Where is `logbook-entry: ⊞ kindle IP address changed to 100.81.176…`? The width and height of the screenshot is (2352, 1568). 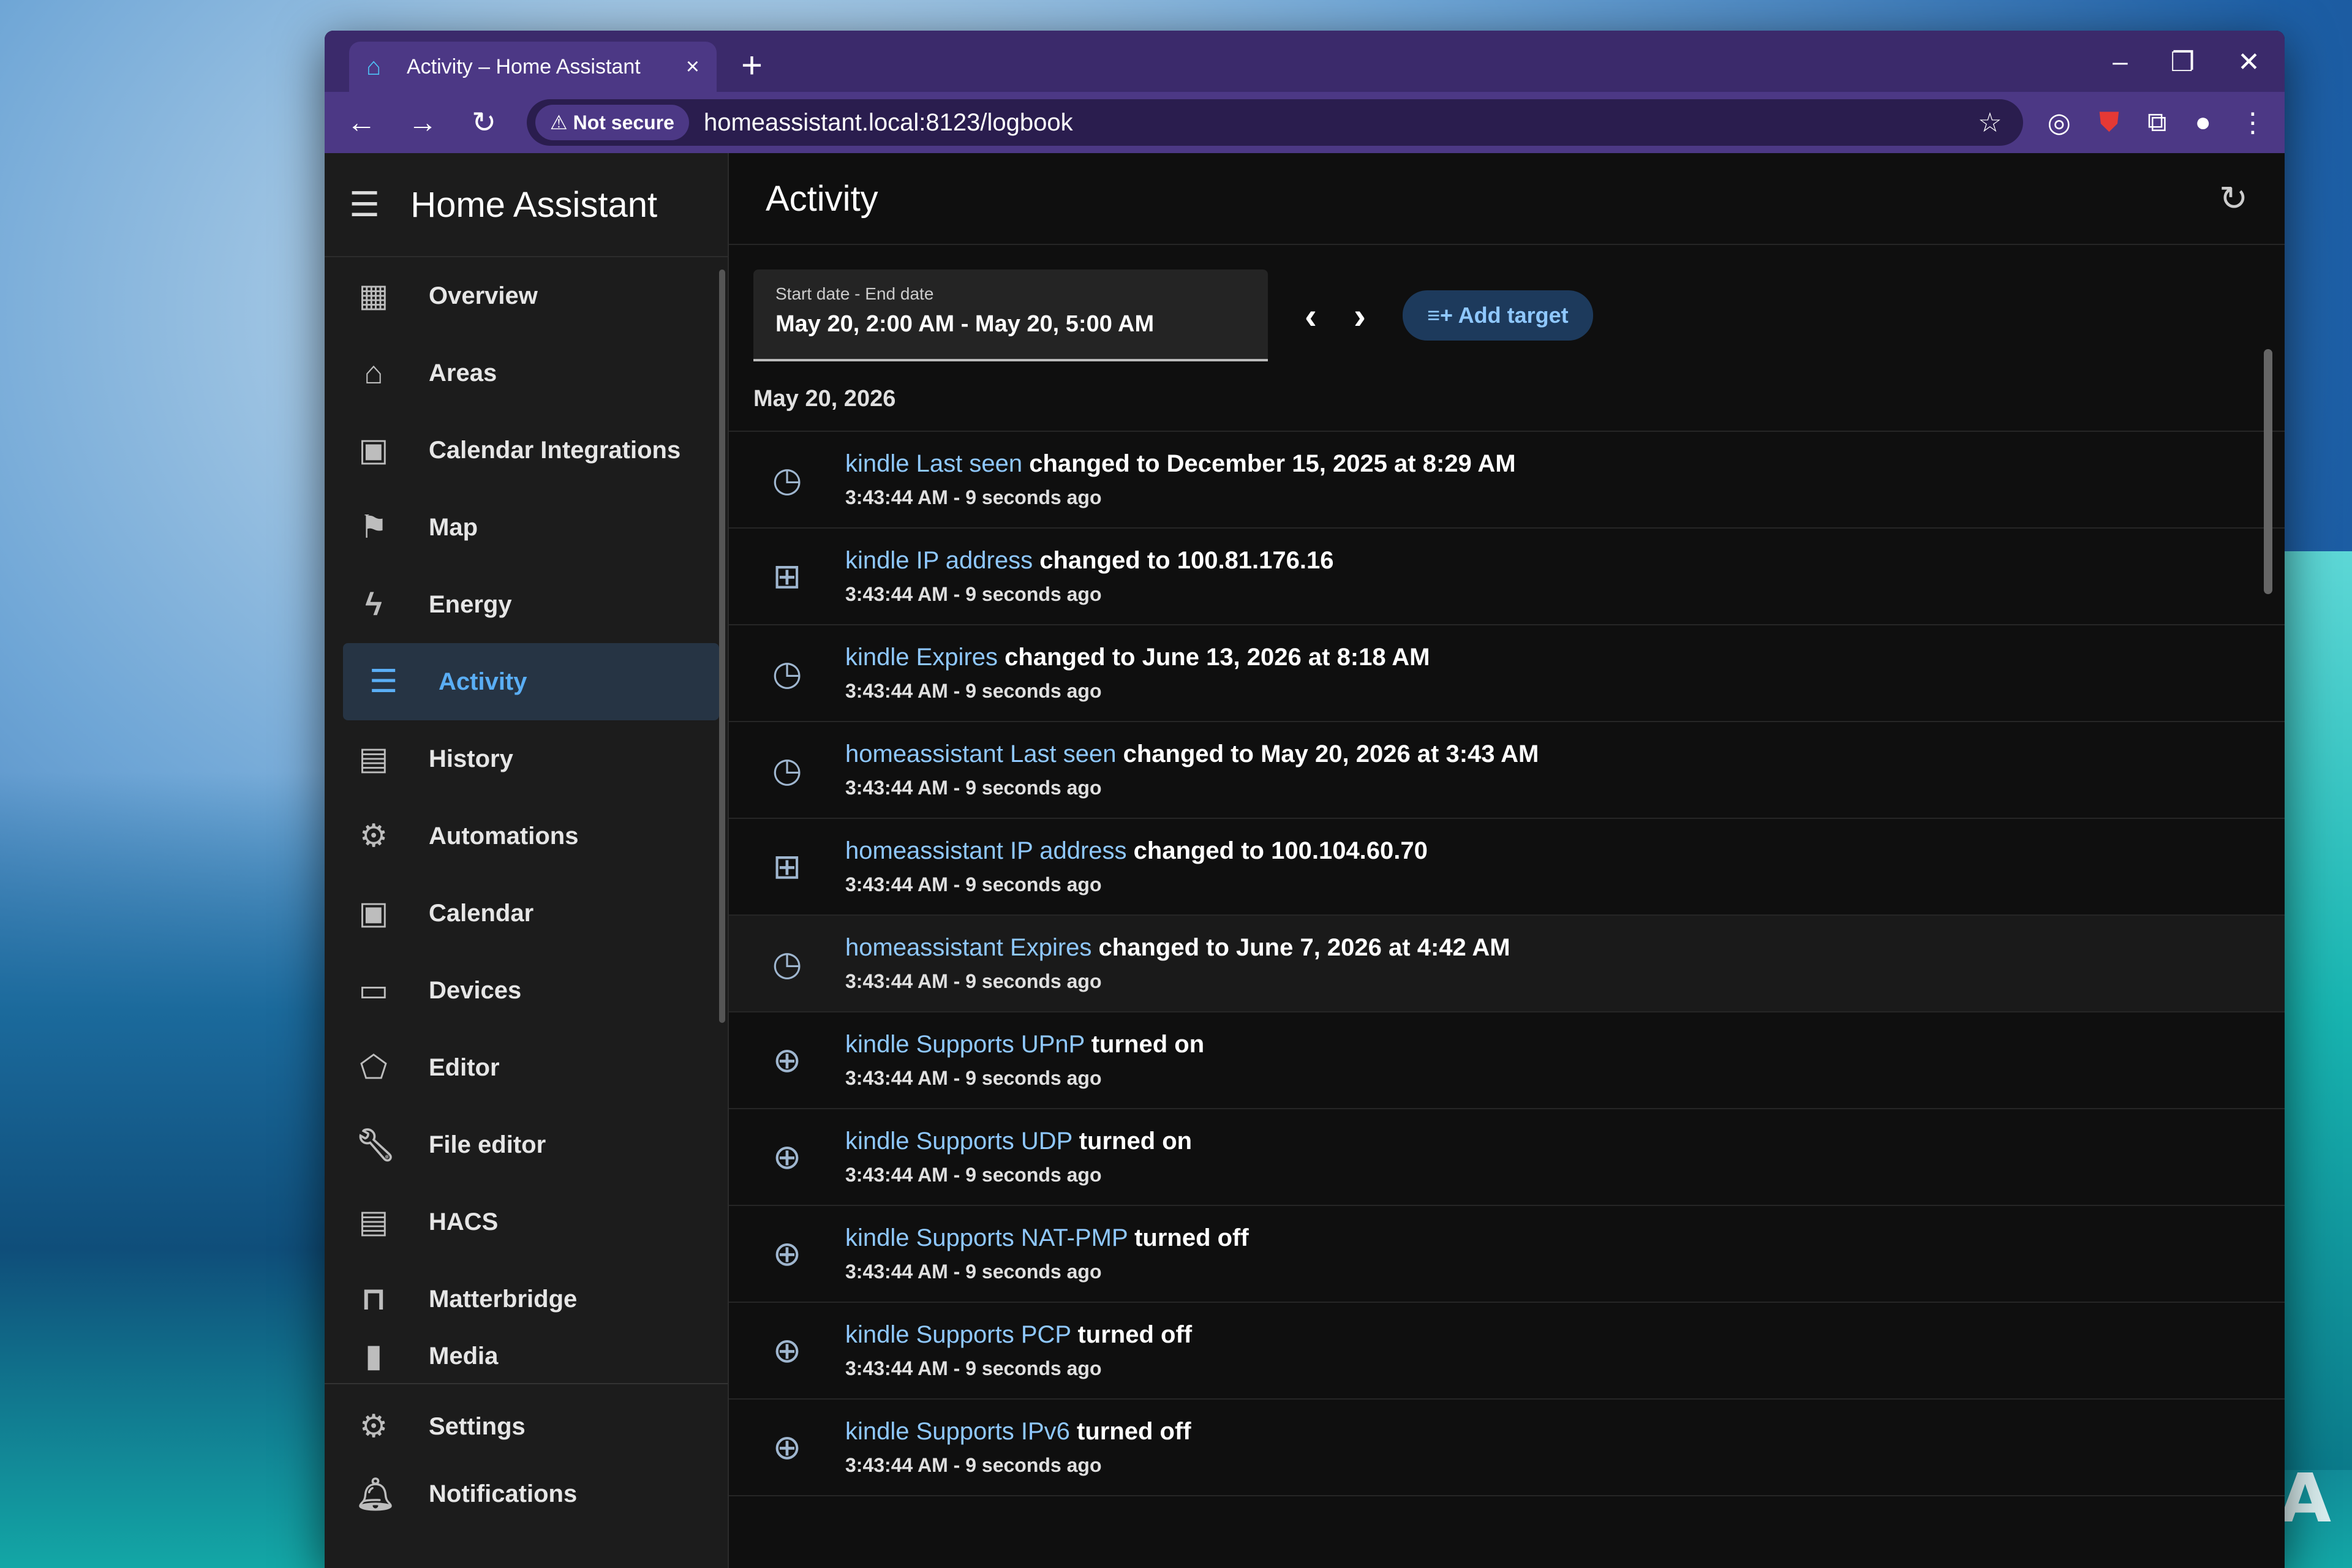
logbook-entry: ⊞ kindle IP address changed to 100.81.176… is located at coordinates (1507, 577).